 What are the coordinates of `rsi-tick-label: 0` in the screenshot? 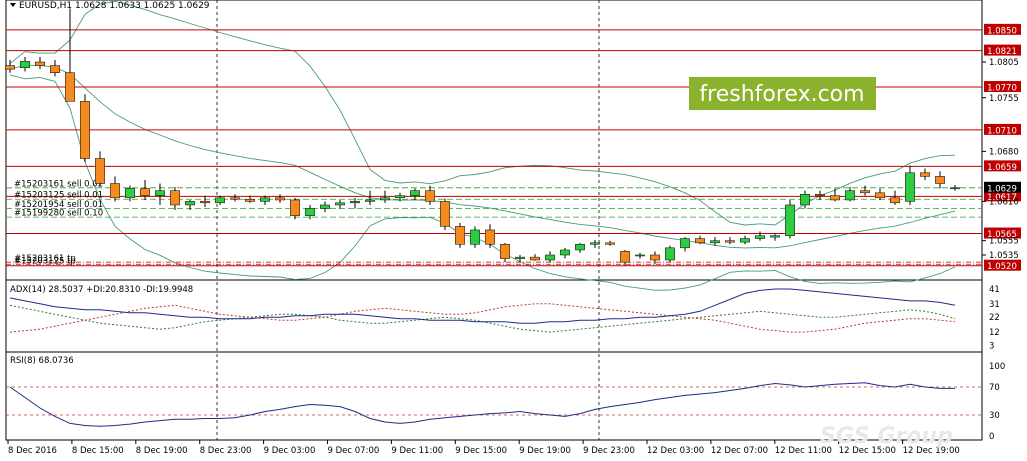 It's located at (991, 437).